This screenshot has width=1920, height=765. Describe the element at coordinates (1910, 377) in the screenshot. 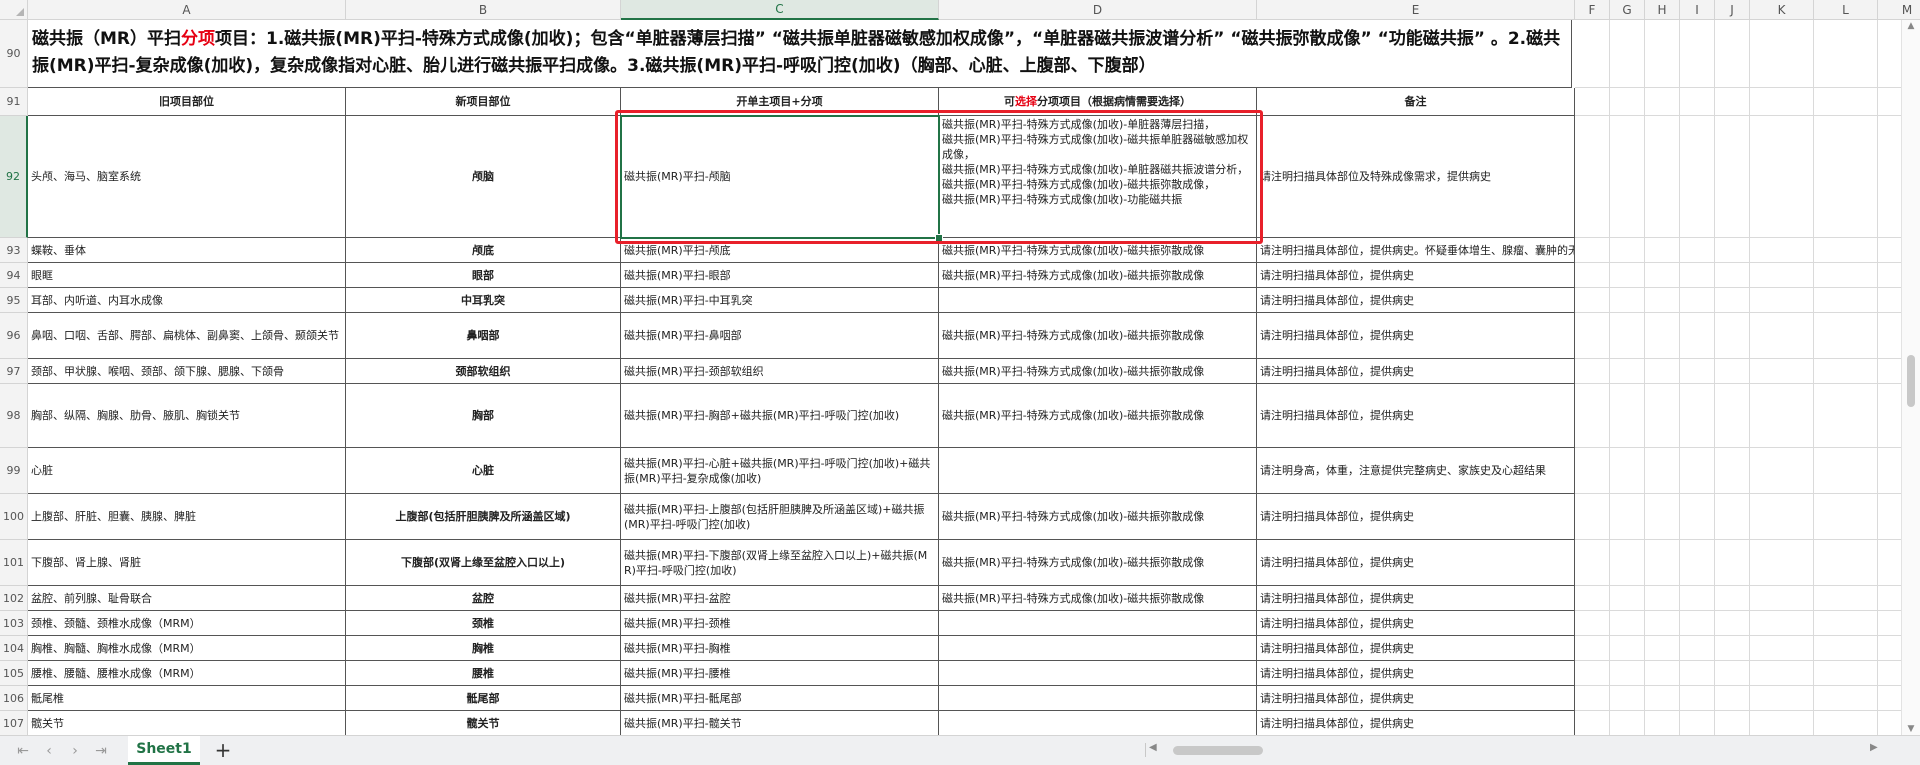

I see `vertical-scrollbar: ▲ ▼` at that location.